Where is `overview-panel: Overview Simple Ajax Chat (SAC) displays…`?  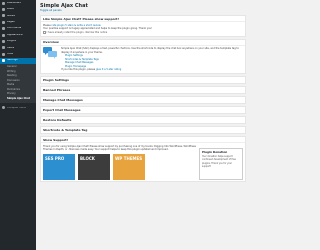
overview-panel: Overview Simple Ajax Chat (SAC) displays… is located at coordinates (143, 56).